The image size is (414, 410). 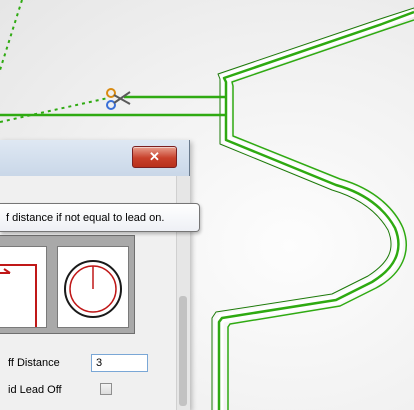 I want to click on close-button: ✕, so click(x=154, y=157).